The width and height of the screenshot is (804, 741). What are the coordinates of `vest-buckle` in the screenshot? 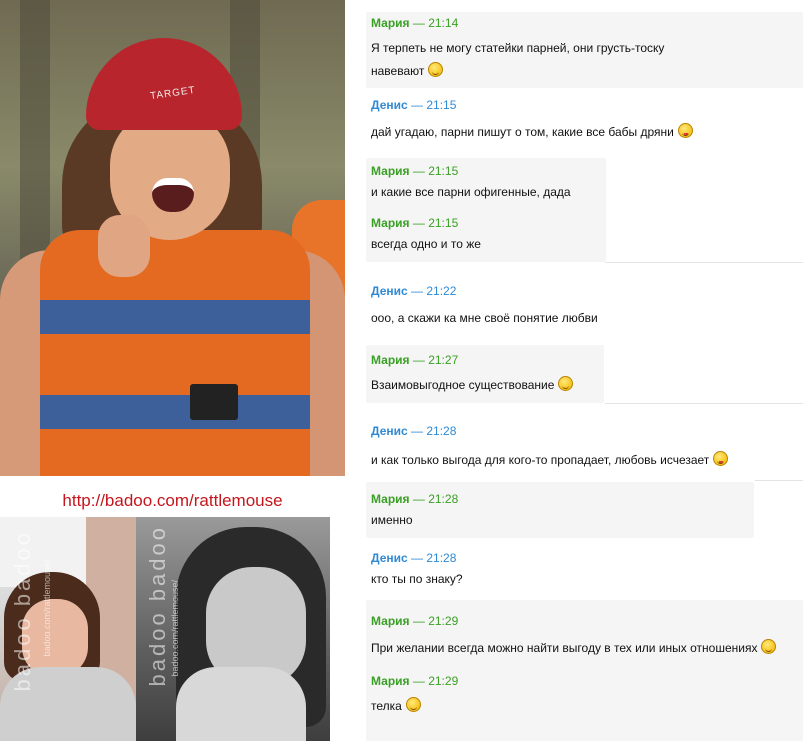 It's located at (214, 402).